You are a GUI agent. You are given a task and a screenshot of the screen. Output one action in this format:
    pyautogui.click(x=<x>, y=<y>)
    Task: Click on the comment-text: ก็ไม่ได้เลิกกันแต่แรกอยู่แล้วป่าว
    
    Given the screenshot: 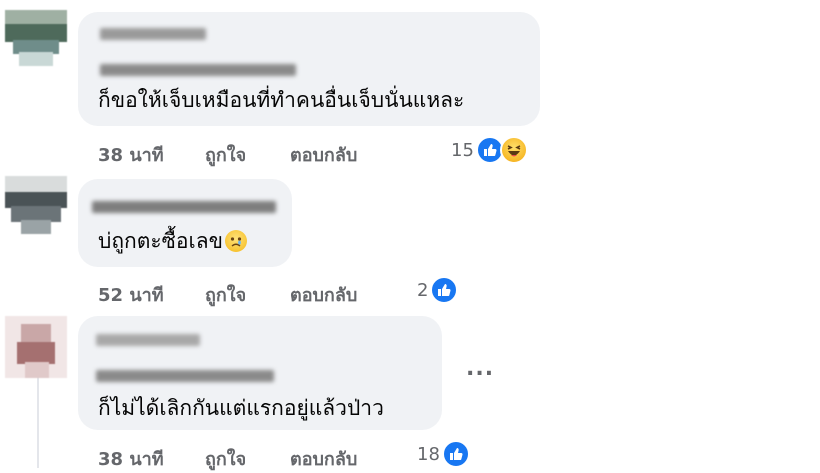 What is the action you would take?
    pyautogui.click(x=241, y=408)
    